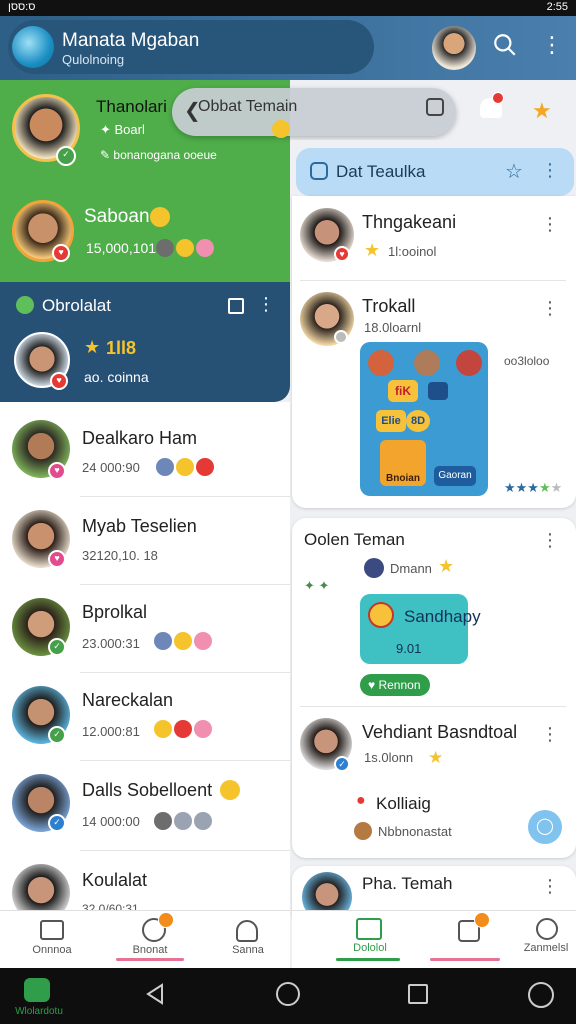 This screenshot has height=1024, width=576. I want to click on chat-fab: ◯, so click(545, 827).